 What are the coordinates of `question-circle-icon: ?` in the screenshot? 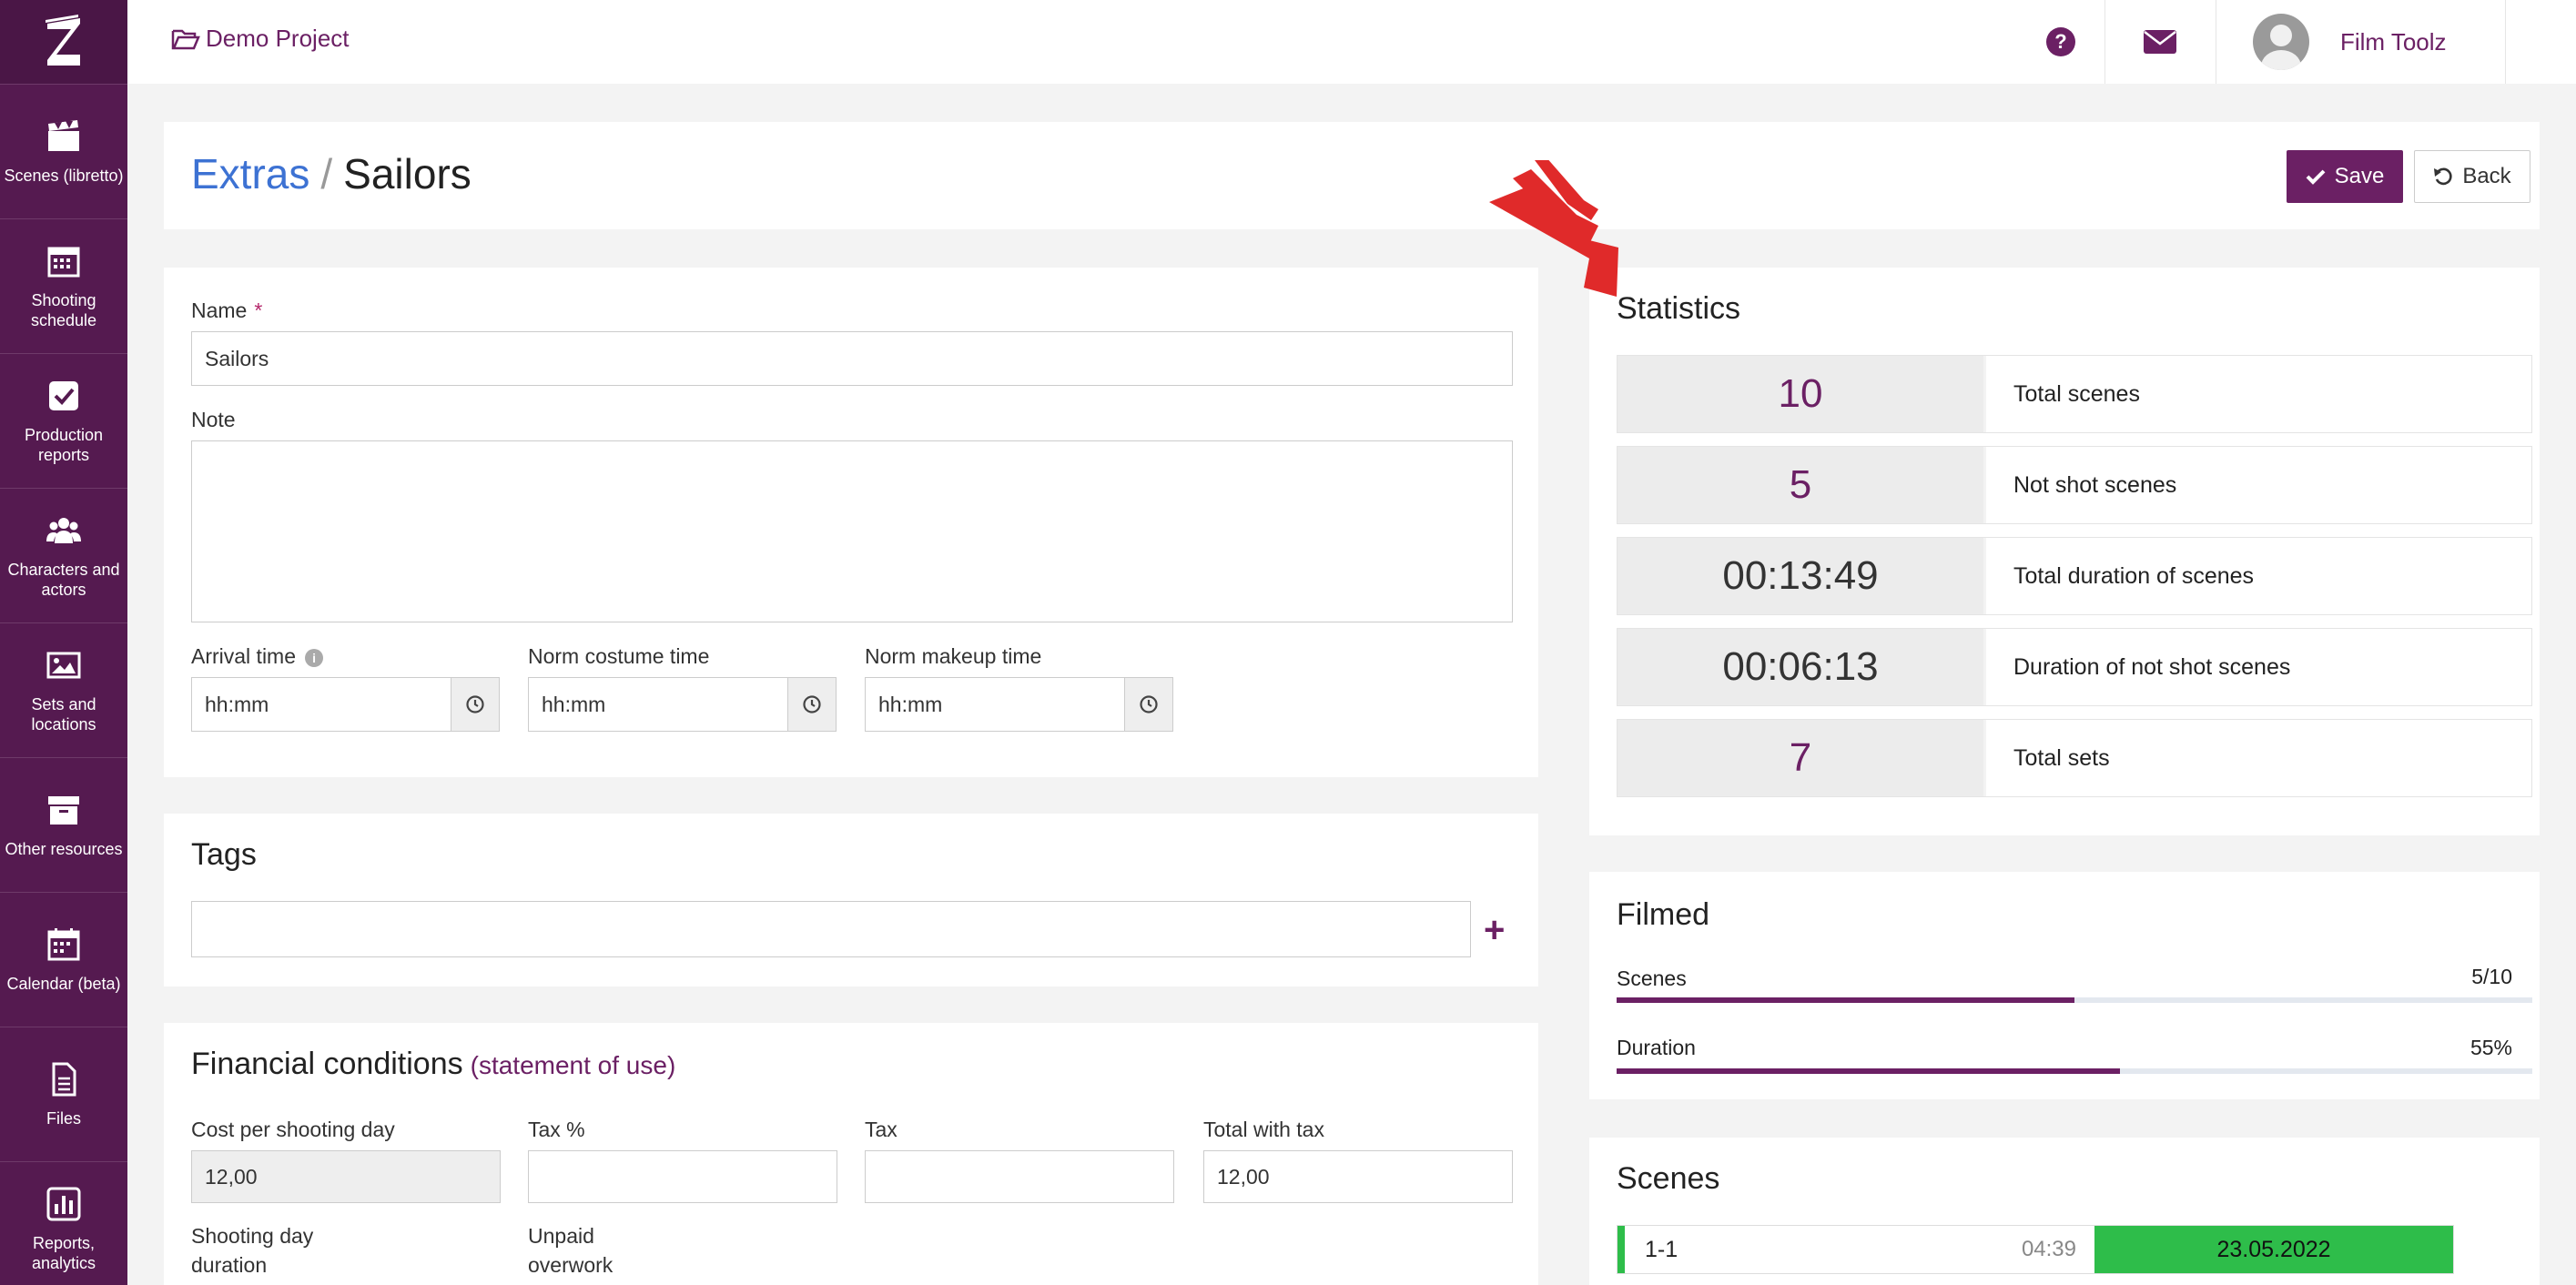 It's located at (2060, 41).